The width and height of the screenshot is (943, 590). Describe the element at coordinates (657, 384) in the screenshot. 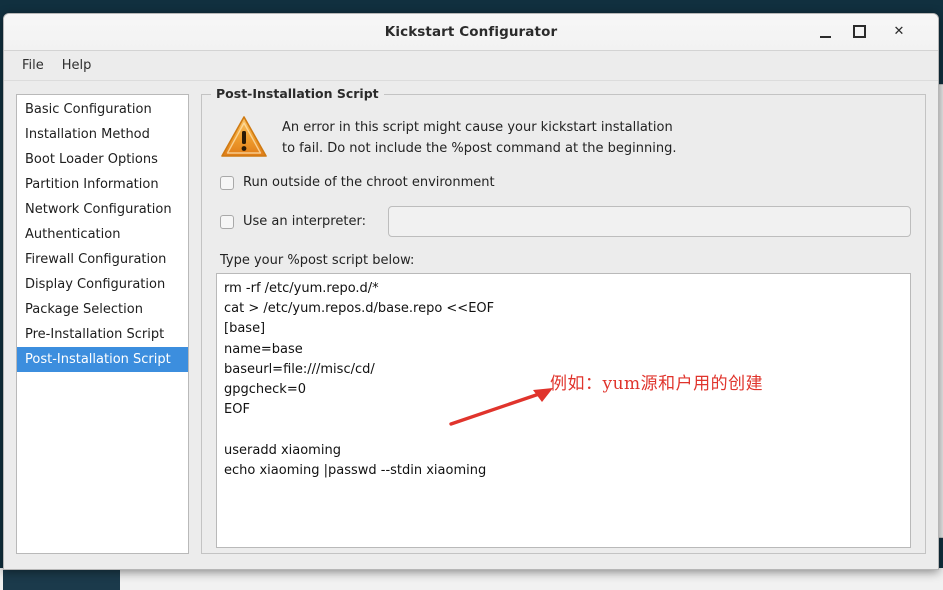

I see `annotation-text: 例如：yum源和户用的创建` at that location.